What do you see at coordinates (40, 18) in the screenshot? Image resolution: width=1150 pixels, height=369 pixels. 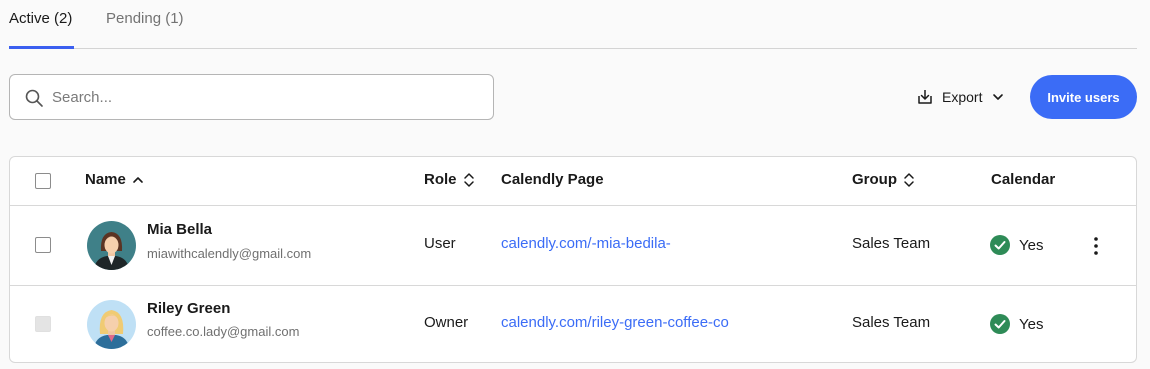 I see `tab-active: Active (2)` at bounding box center [40, 18].